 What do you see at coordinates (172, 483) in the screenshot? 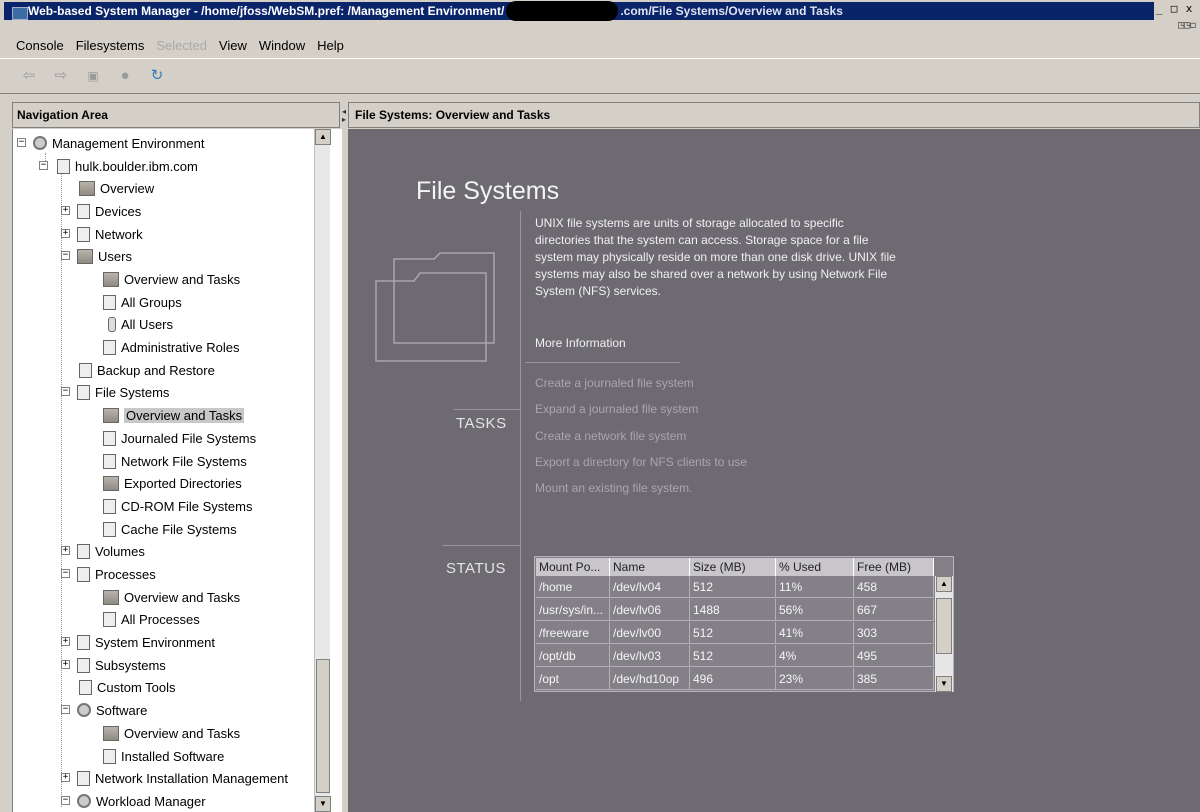
I see `tree-item-exported-dirs: Exported Directories` at bounding box center [172, 483].